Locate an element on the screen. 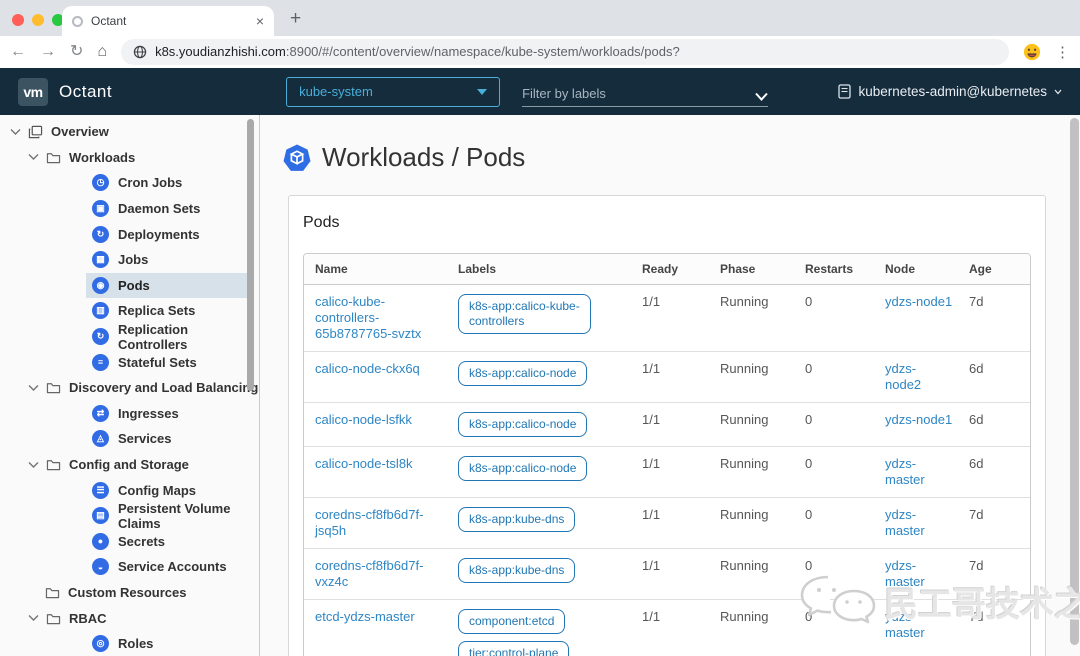 This screenshot has width=1080, height=656. sidebar-item-config-maps: ☰ Config Maps is located at coordinates (129, 490).